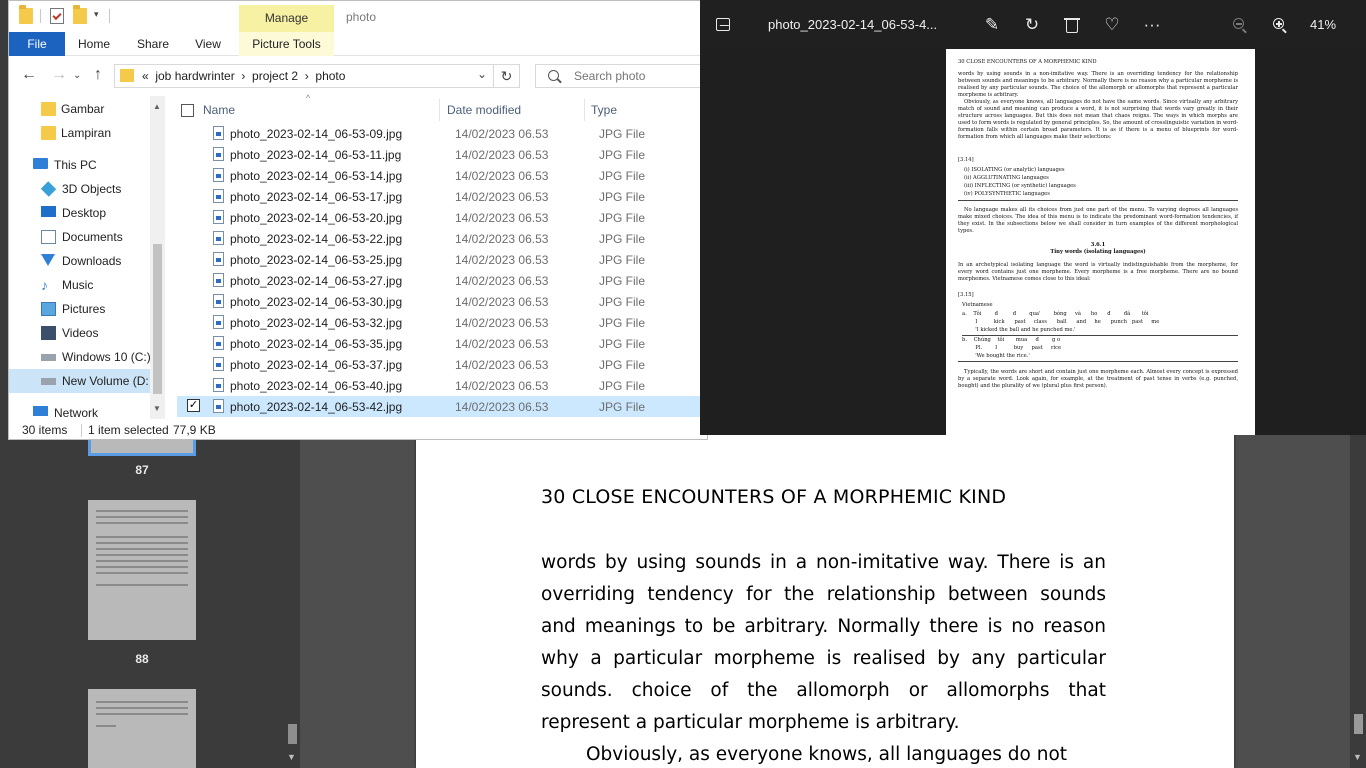 The image size is (1366, 768). Describe the element at coordinates (80, 14) in the screenshot. I see `new-folder-icon` at that location.